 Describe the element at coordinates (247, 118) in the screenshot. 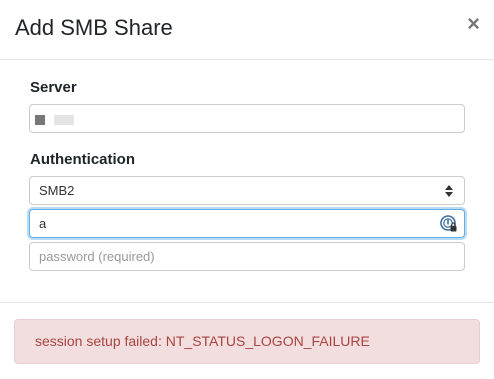

I see `server-input` at that location.